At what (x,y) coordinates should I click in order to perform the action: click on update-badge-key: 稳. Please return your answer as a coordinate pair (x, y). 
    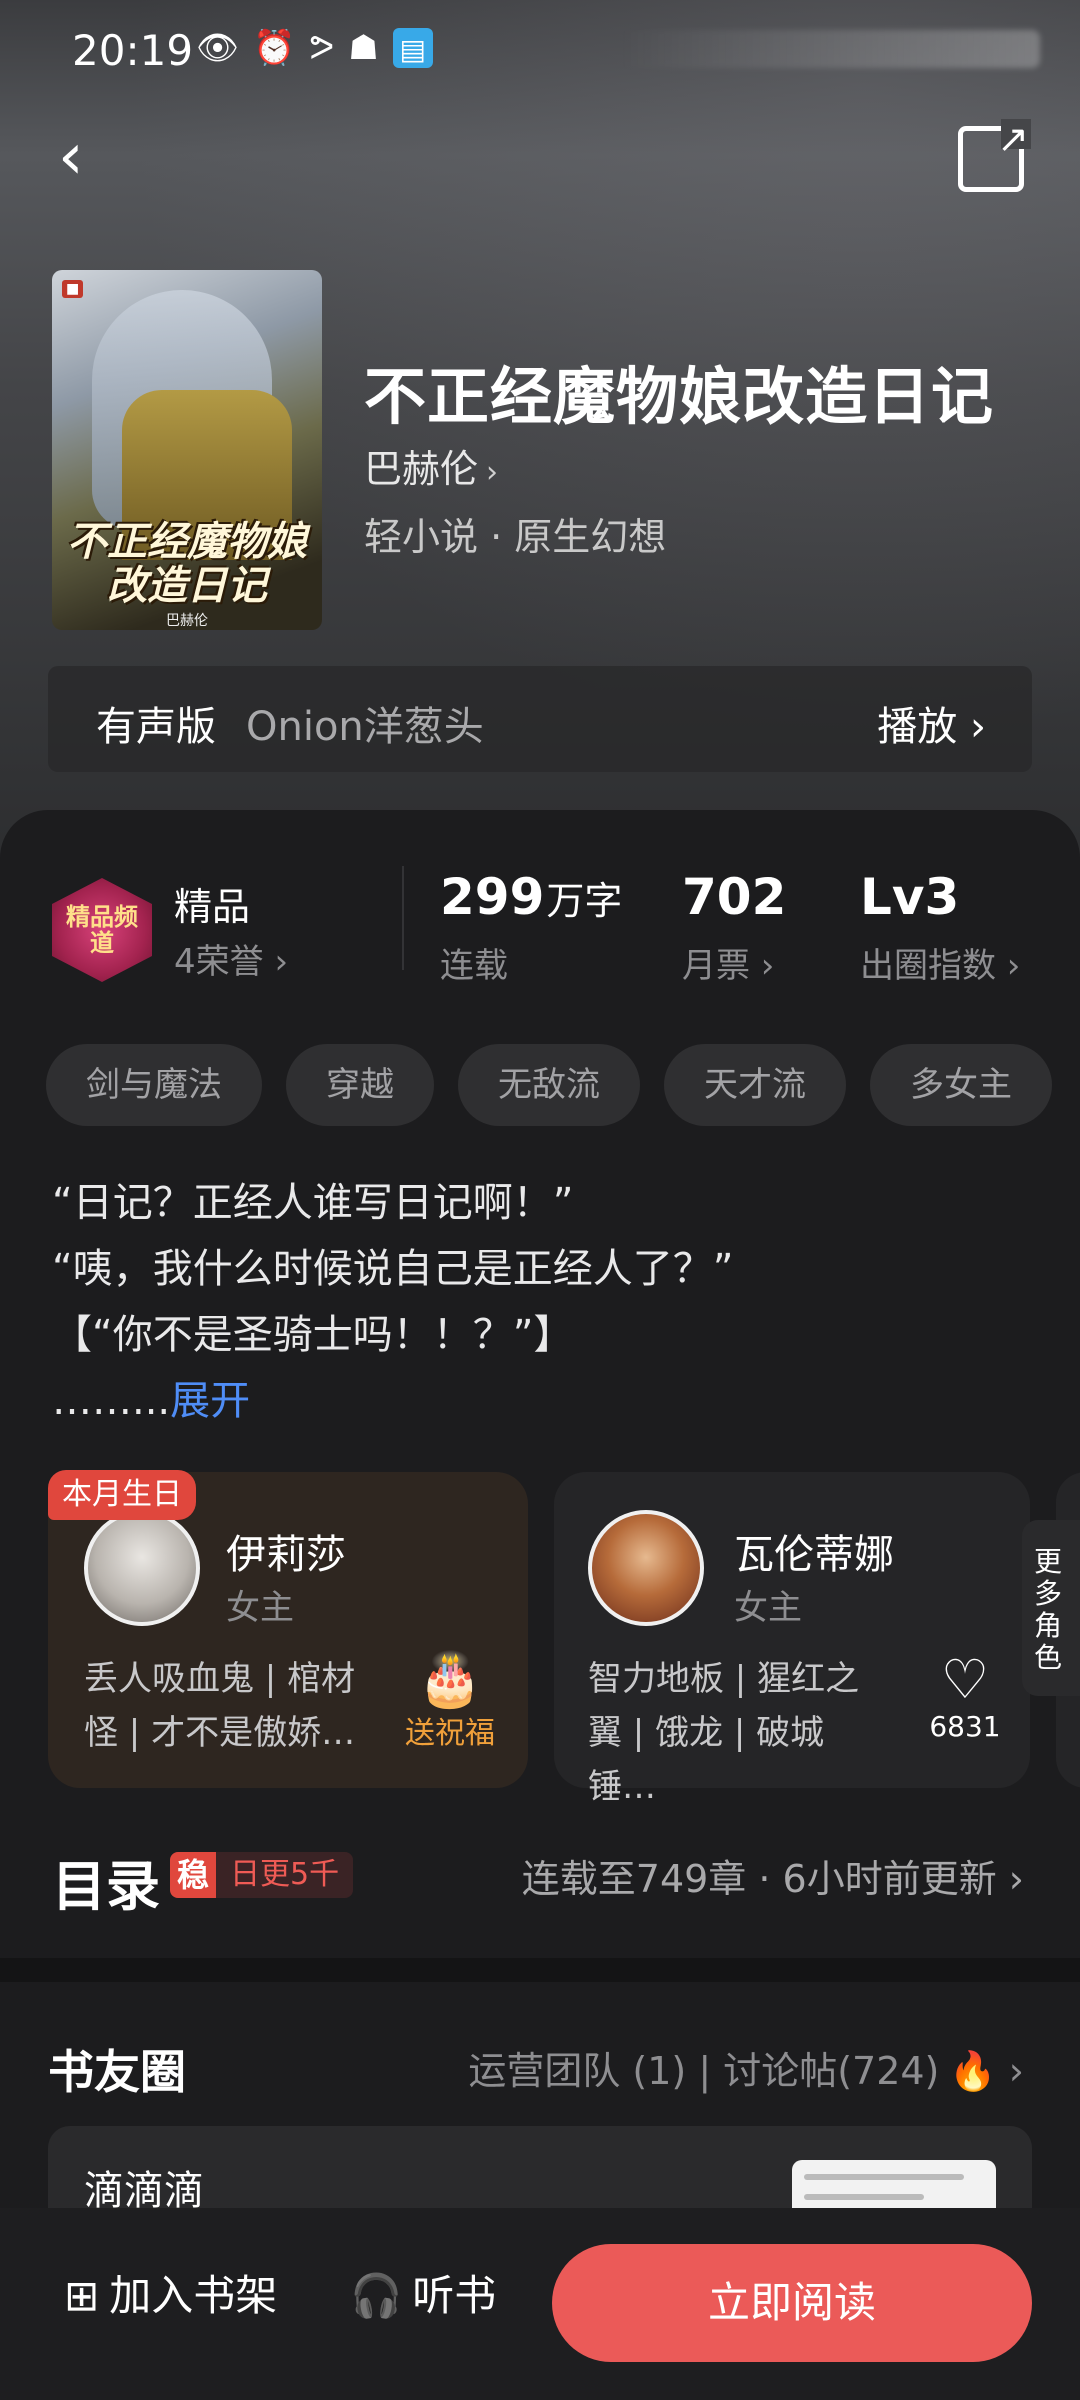
    Looking at the image, I should click on (193, 1875).